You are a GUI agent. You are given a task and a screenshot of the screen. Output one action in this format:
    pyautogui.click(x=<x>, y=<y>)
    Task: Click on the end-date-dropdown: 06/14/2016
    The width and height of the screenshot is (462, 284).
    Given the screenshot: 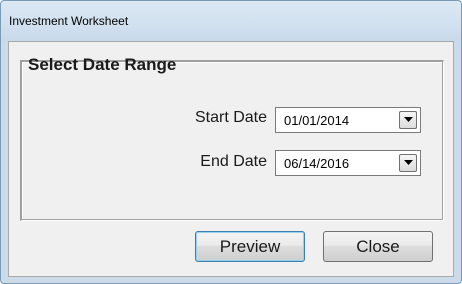 What is the action you would take?
    pyautogui.click(x=348, y=163)
    